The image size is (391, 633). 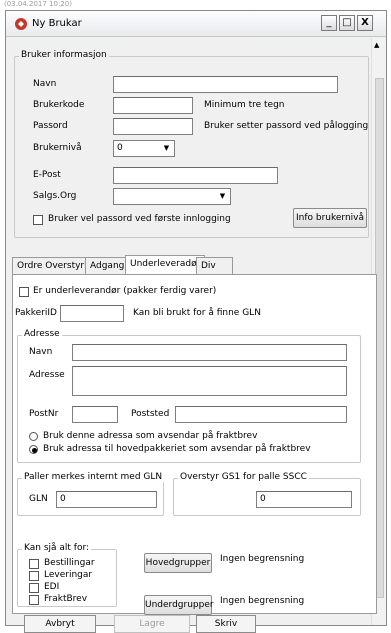 I want to click on velg-passord-label: Bruker vel passord ved første innlogging, so click(x=139, y=219).